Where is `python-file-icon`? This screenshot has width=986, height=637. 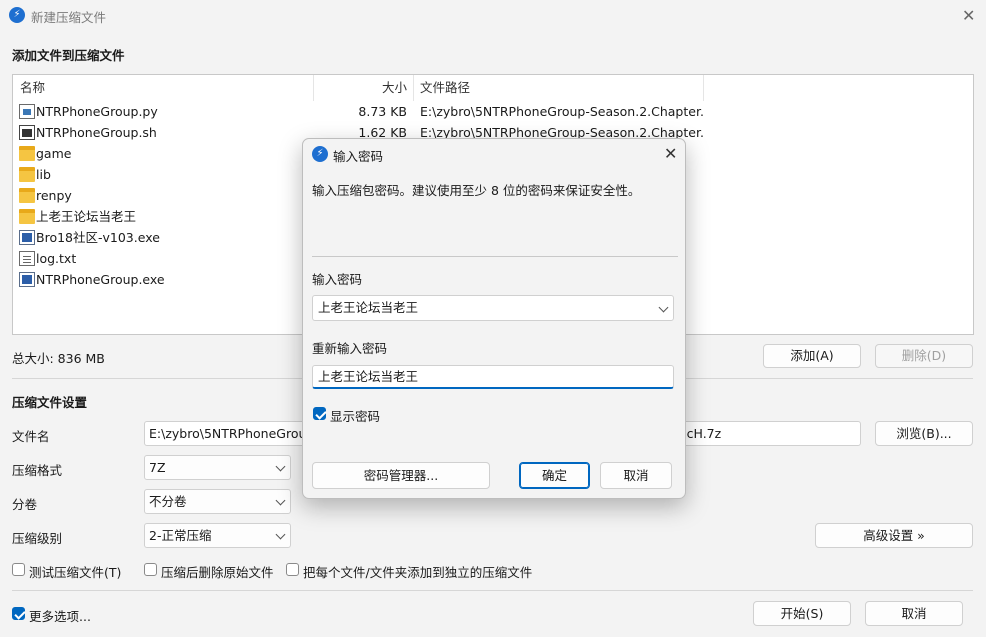 python-file-icon is located at coordinates (27, 111).